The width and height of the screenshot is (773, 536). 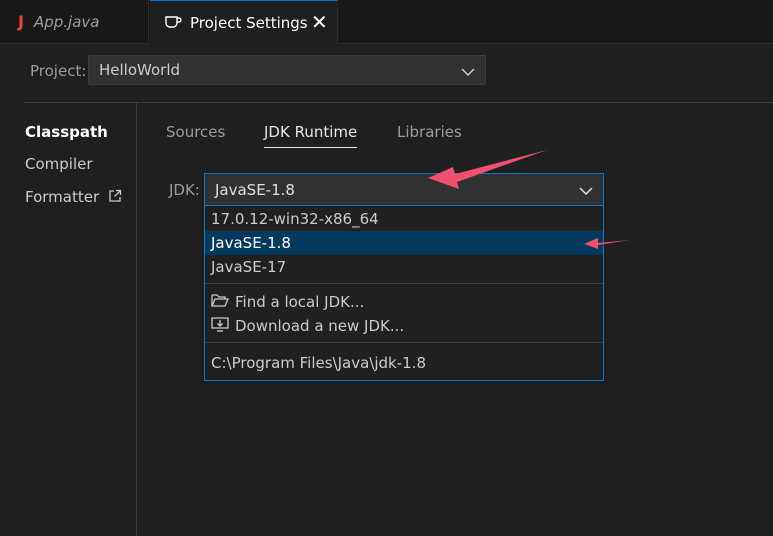 I want to click on project-row: Project: HelloWorld, so click(x=258, y=71).